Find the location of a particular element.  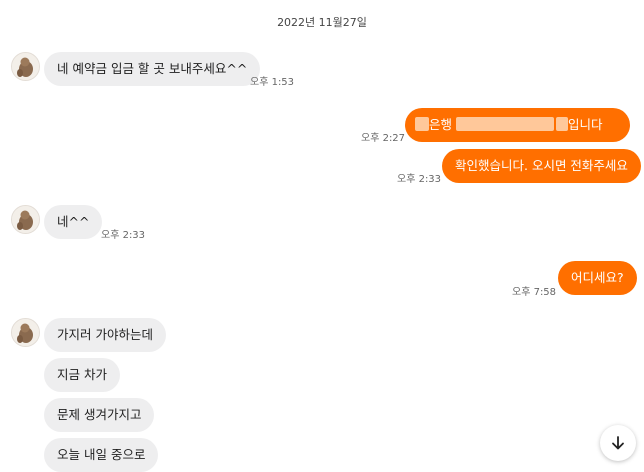

message-timestamp: 오후 2:27 is located at coordinates (383, 138).